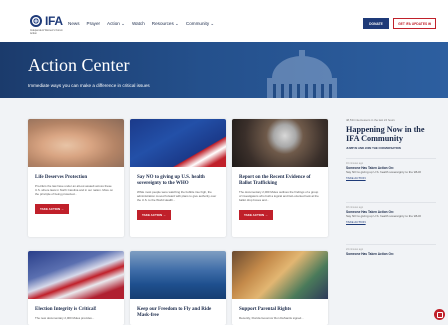  I want to click on ifa-logo: IFA, so click(46, 21).